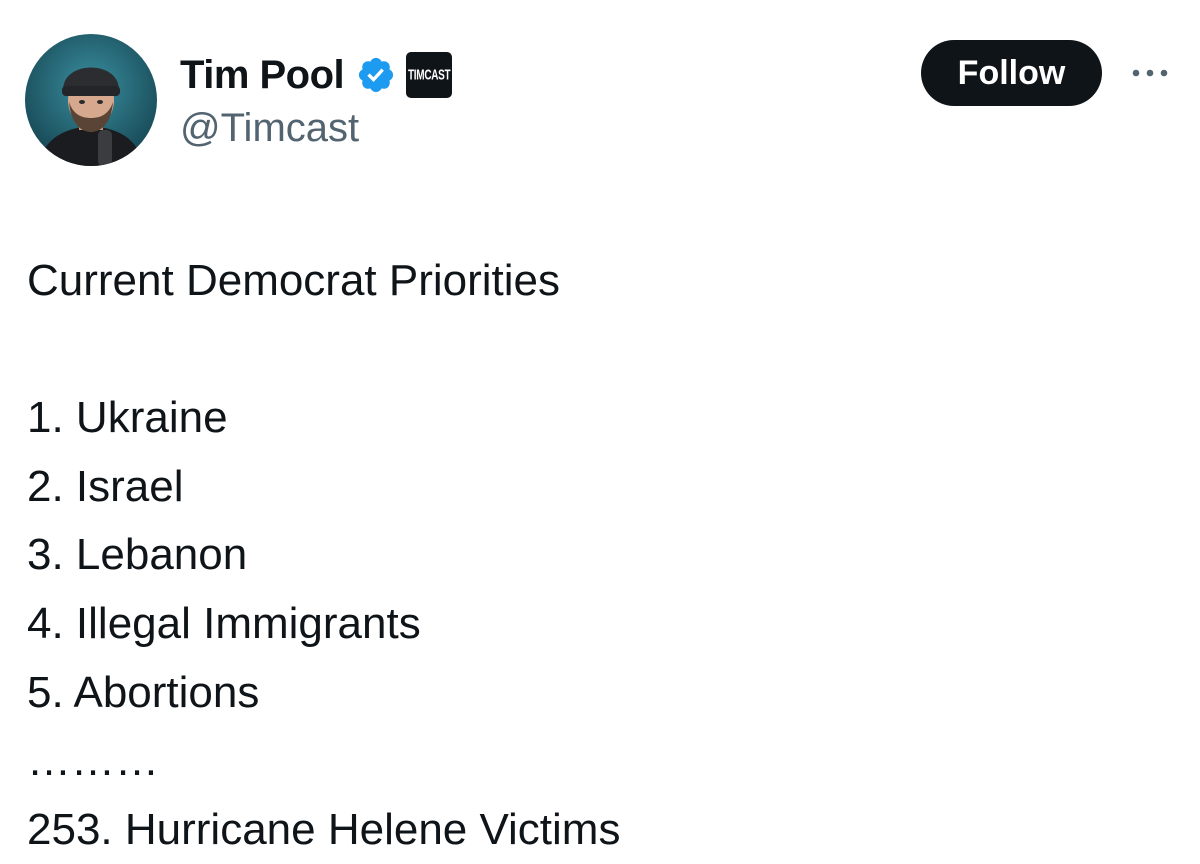 This screenshot has height=864, width=1200. Describe the element at coordinates (1011, 73) in the screenshot. I see `follow-button: Follow` at that location.